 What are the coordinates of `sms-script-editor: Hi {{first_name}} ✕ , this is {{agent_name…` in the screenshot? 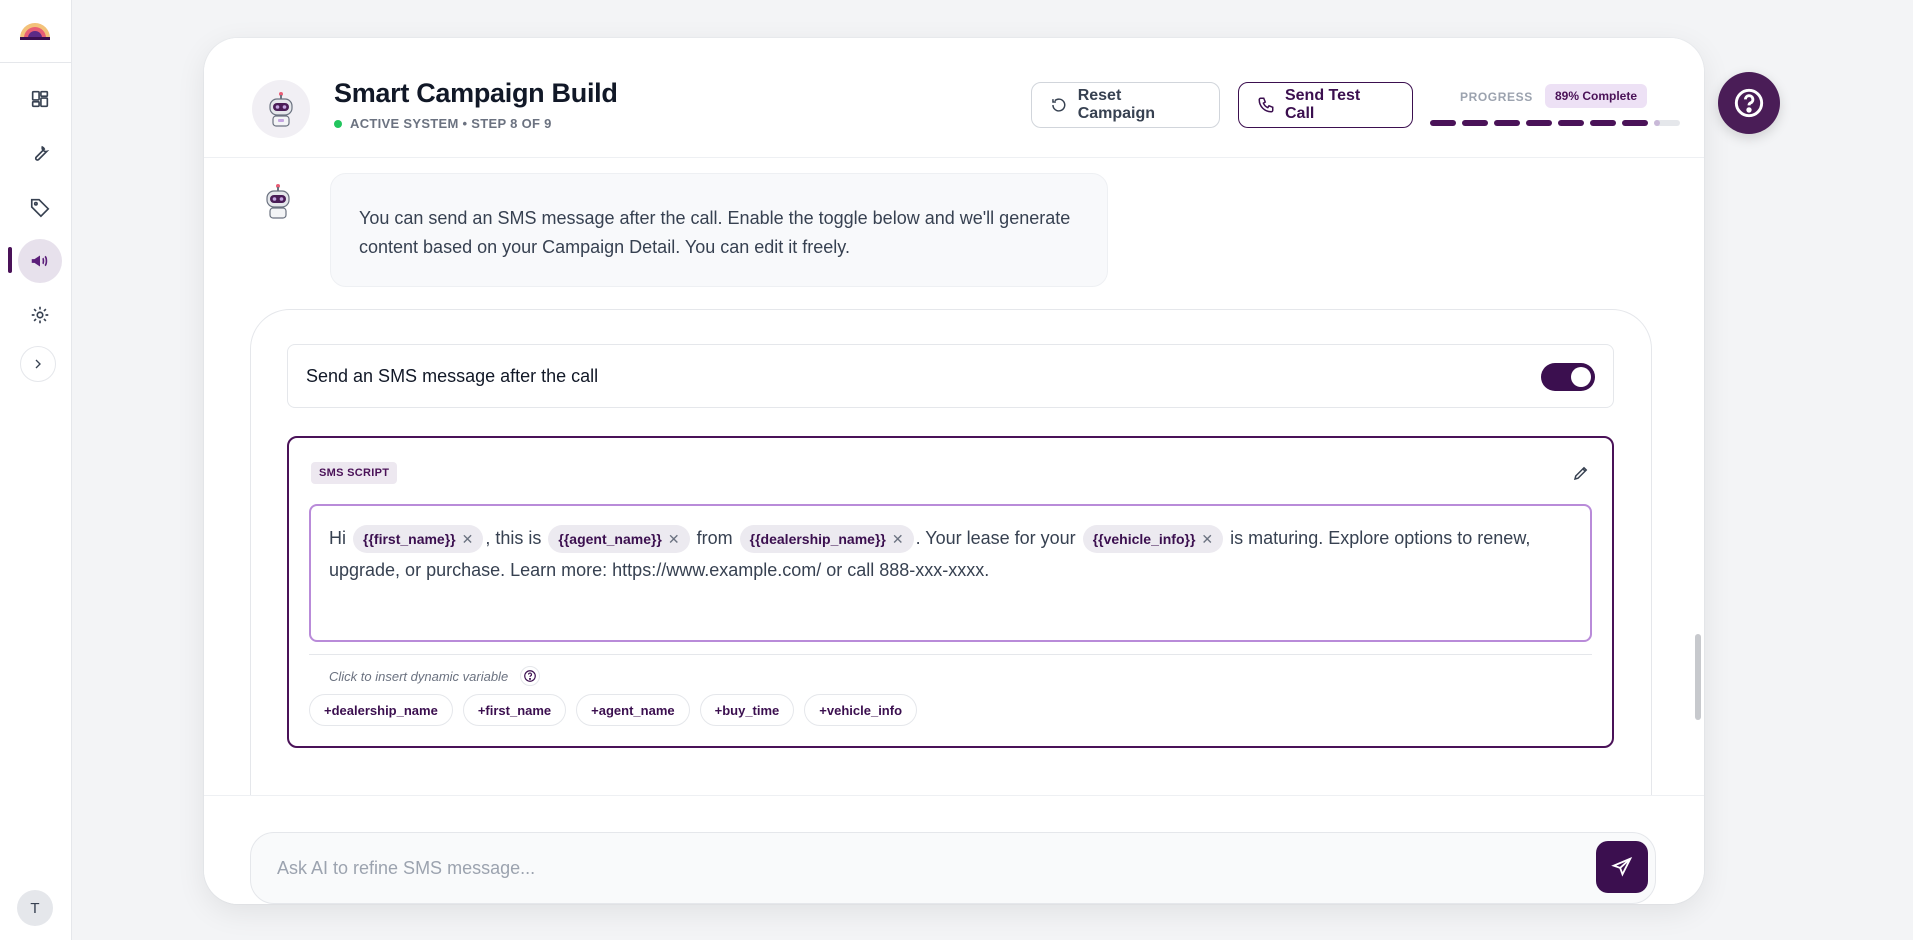 It's located at (950, 573).